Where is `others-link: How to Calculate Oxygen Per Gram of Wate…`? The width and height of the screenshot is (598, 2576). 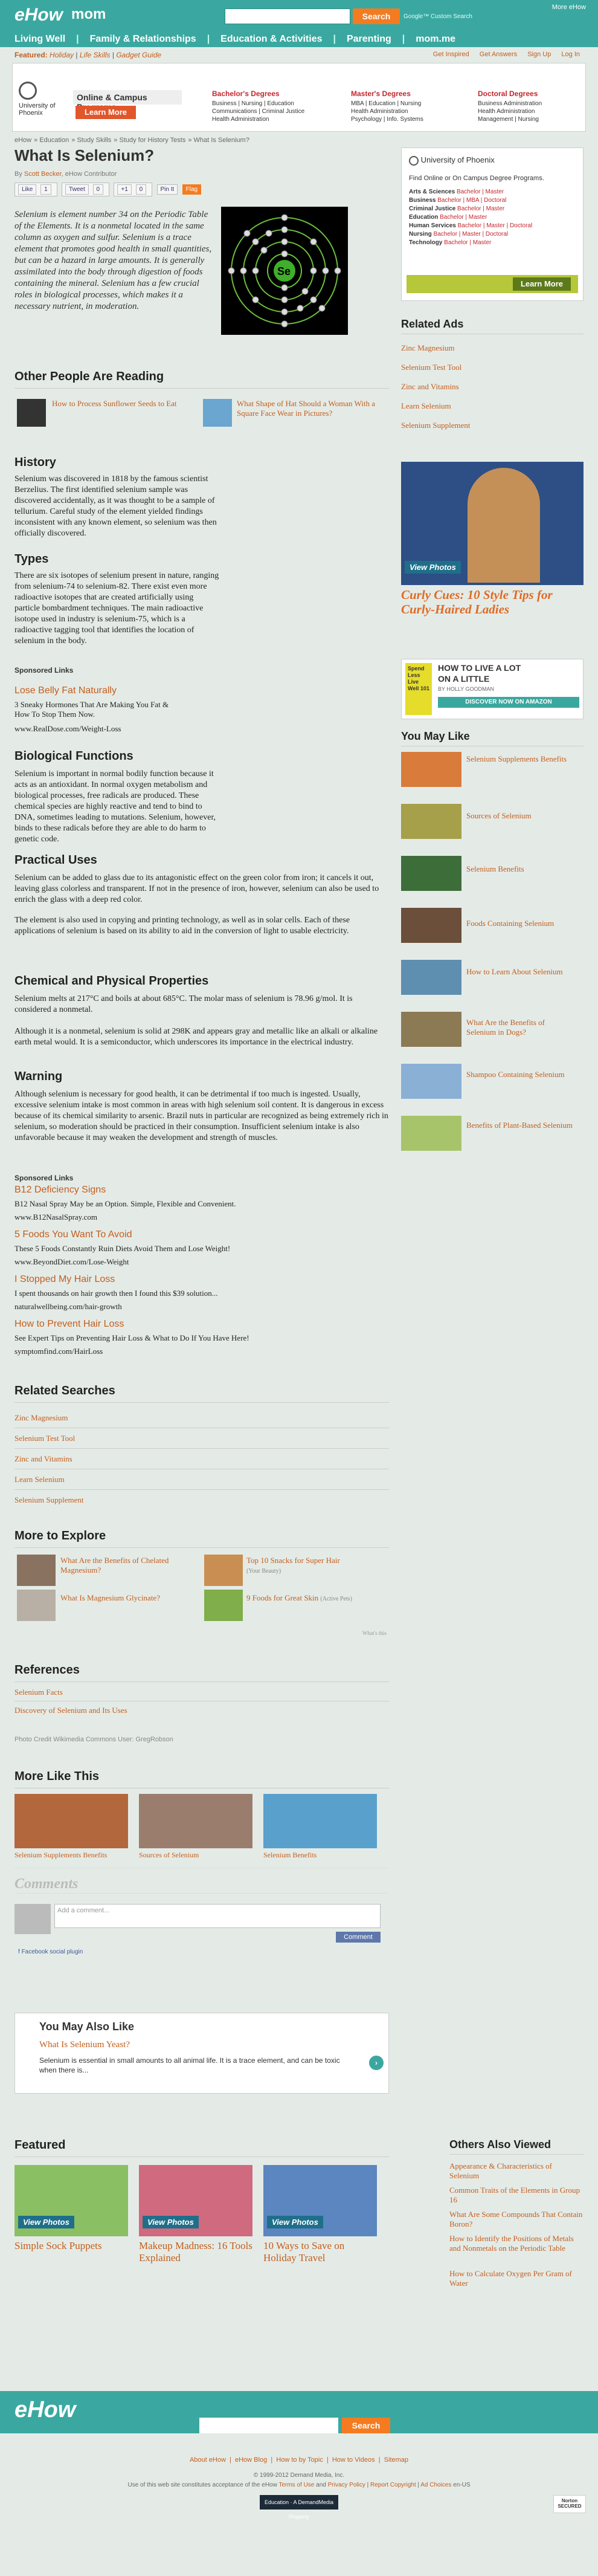
others-link: How to Calculate Oxygen Per Gram of Wate… is located at coordinates (516, 2278).